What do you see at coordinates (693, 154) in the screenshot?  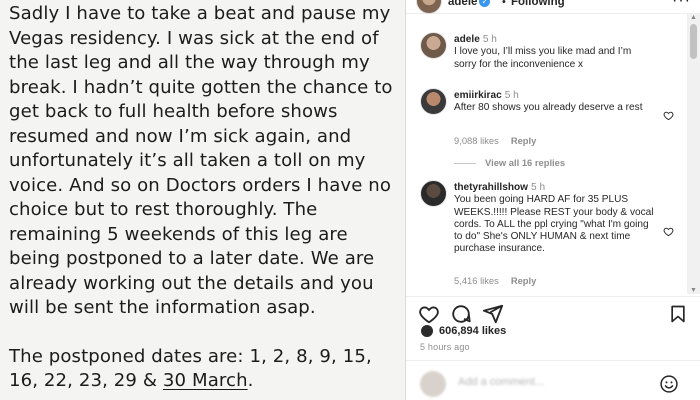 I see `comments-scrollbar: ▲ ▼` at bounding box center [693, 154].